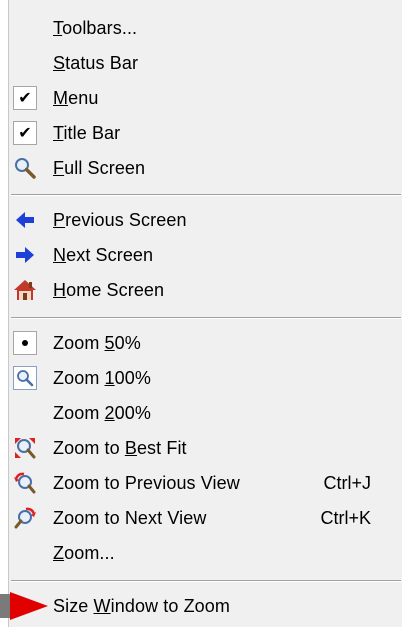 The image size is (402, 627). Describe the element at coordinates (99, 168) in the screenshot. I see `menu-item-label: Full Screen` at that location.